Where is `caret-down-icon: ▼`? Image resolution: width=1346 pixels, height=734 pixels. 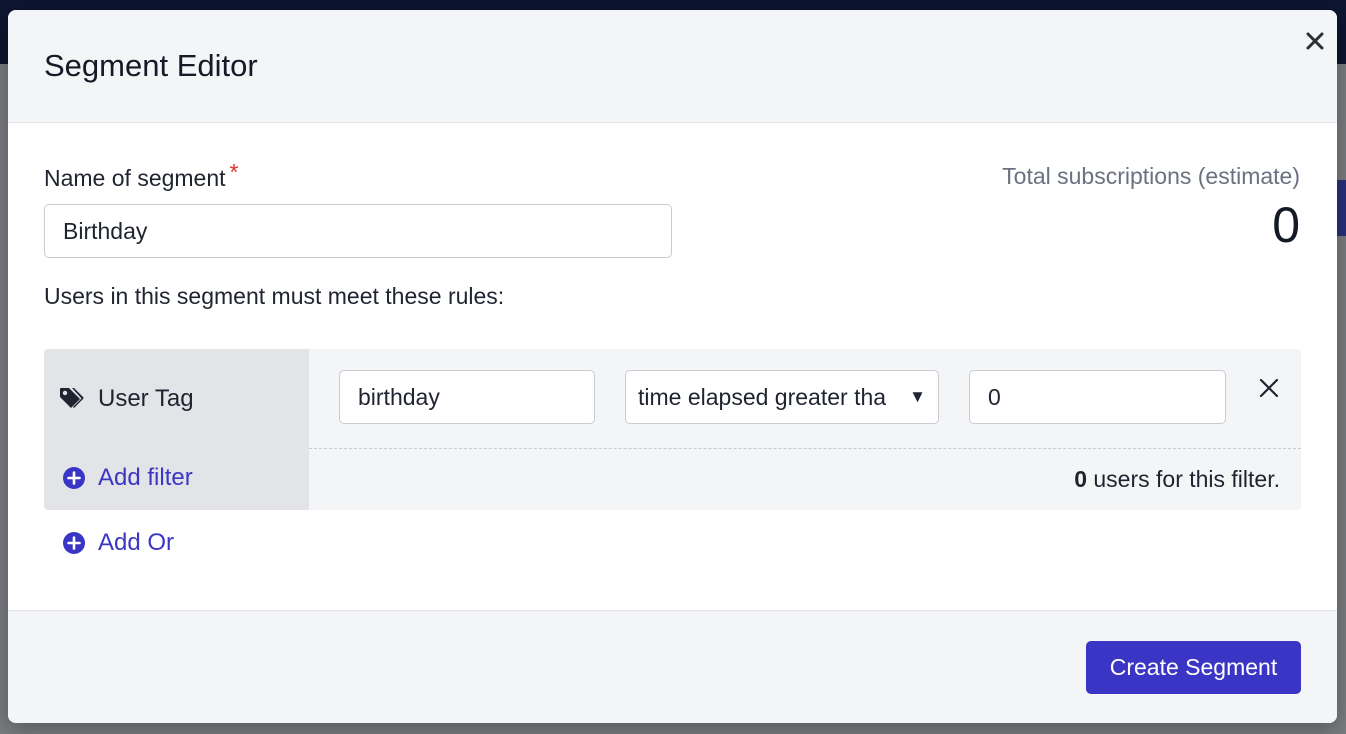
caret-down-icon: ▼ is located at coordinates (917, 396).